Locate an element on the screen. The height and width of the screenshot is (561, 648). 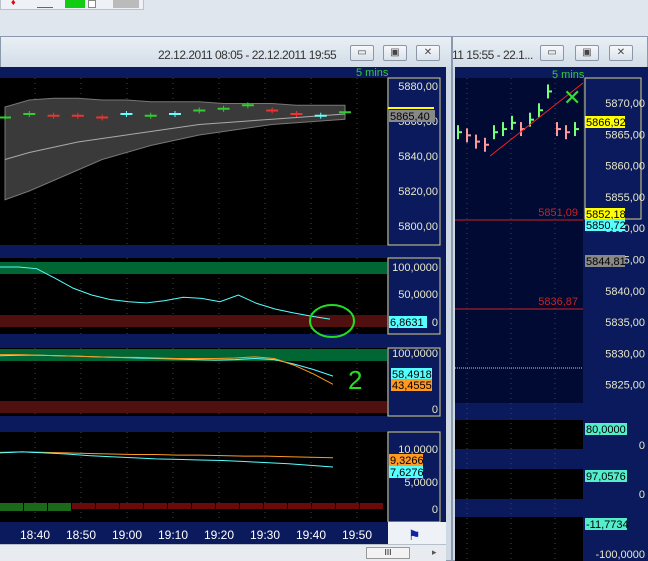
price-axis-label: 5870,00 is located at coordinates (625, 104).